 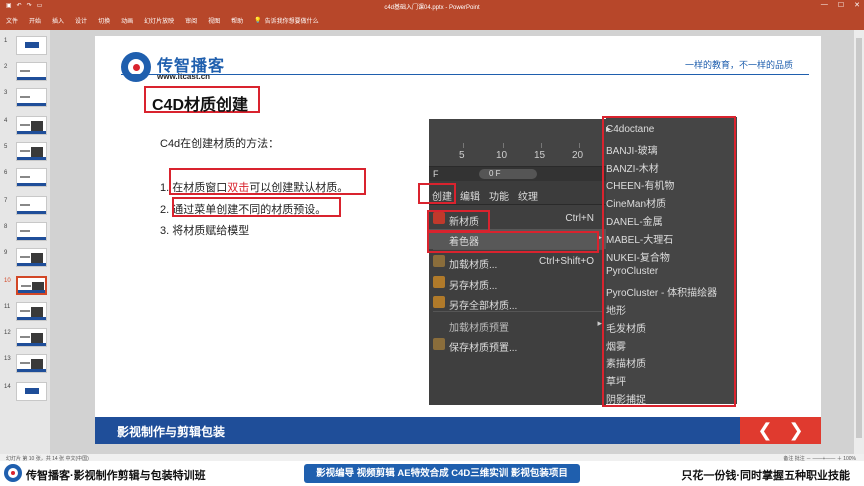 I want to click on slide-thumbnail: 7, so click(x=26, y=207).